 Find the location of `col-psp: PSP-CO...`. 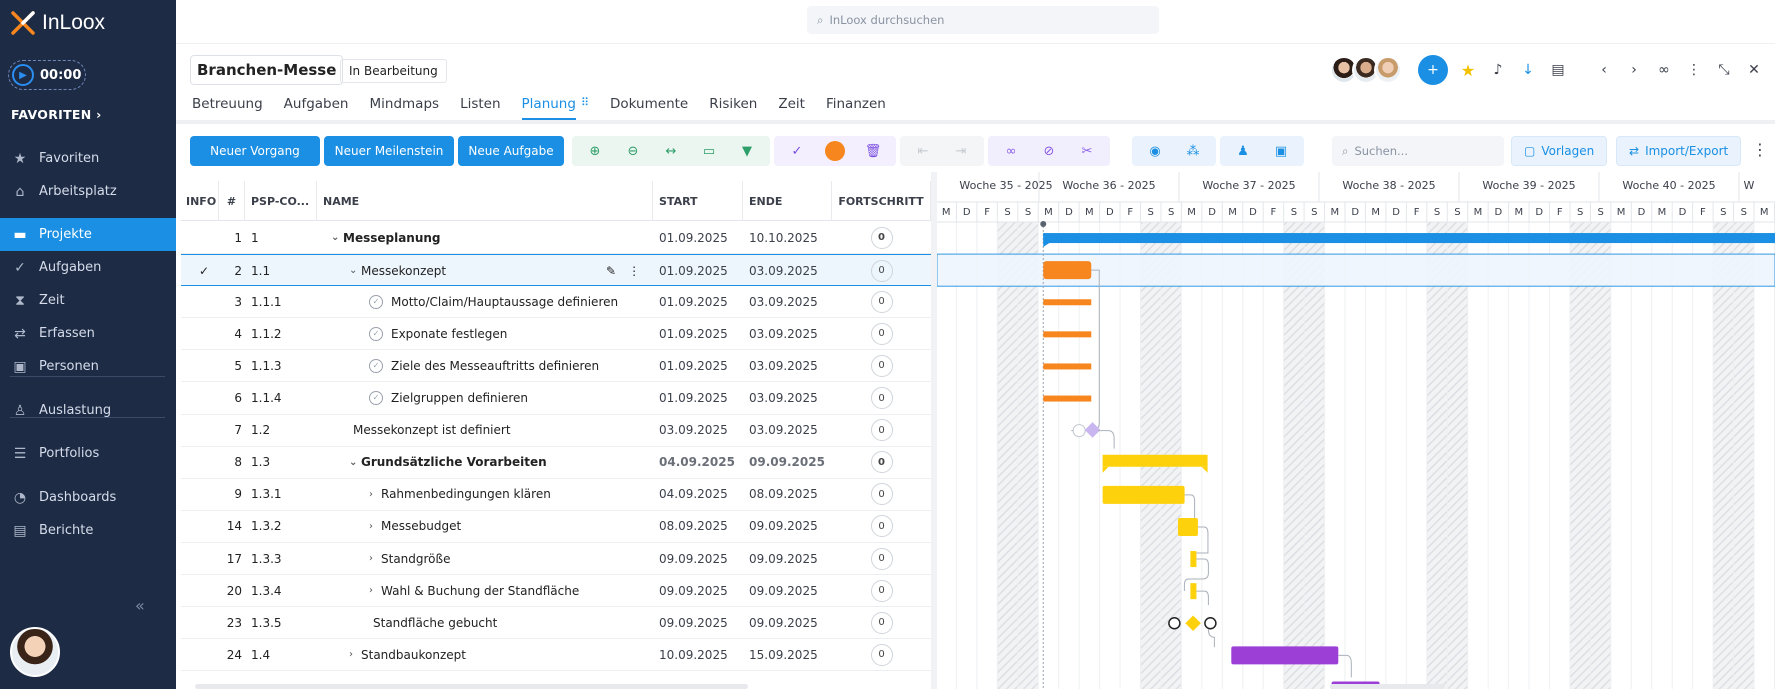

col-psp: PSP-CO... is located at coordinates (281, 201).